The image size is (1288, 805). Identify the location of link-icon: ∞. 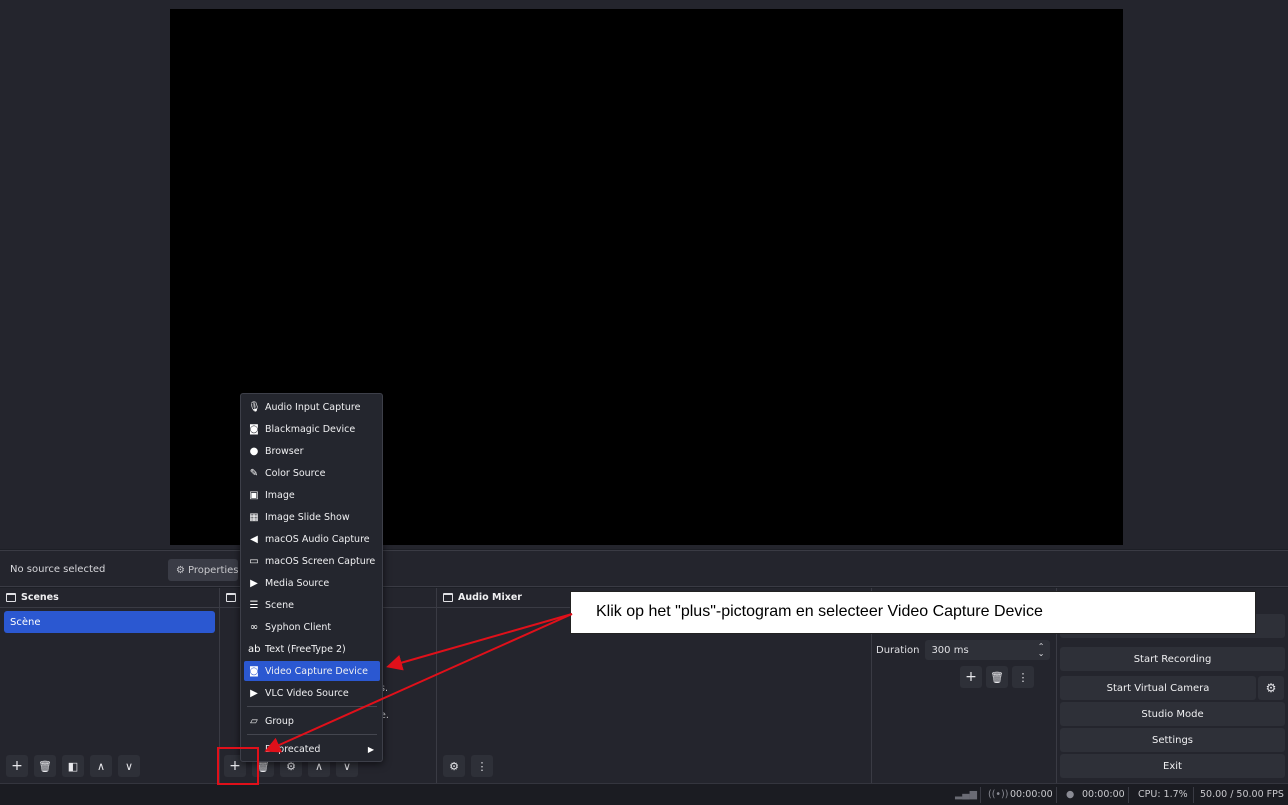
(254, 627).